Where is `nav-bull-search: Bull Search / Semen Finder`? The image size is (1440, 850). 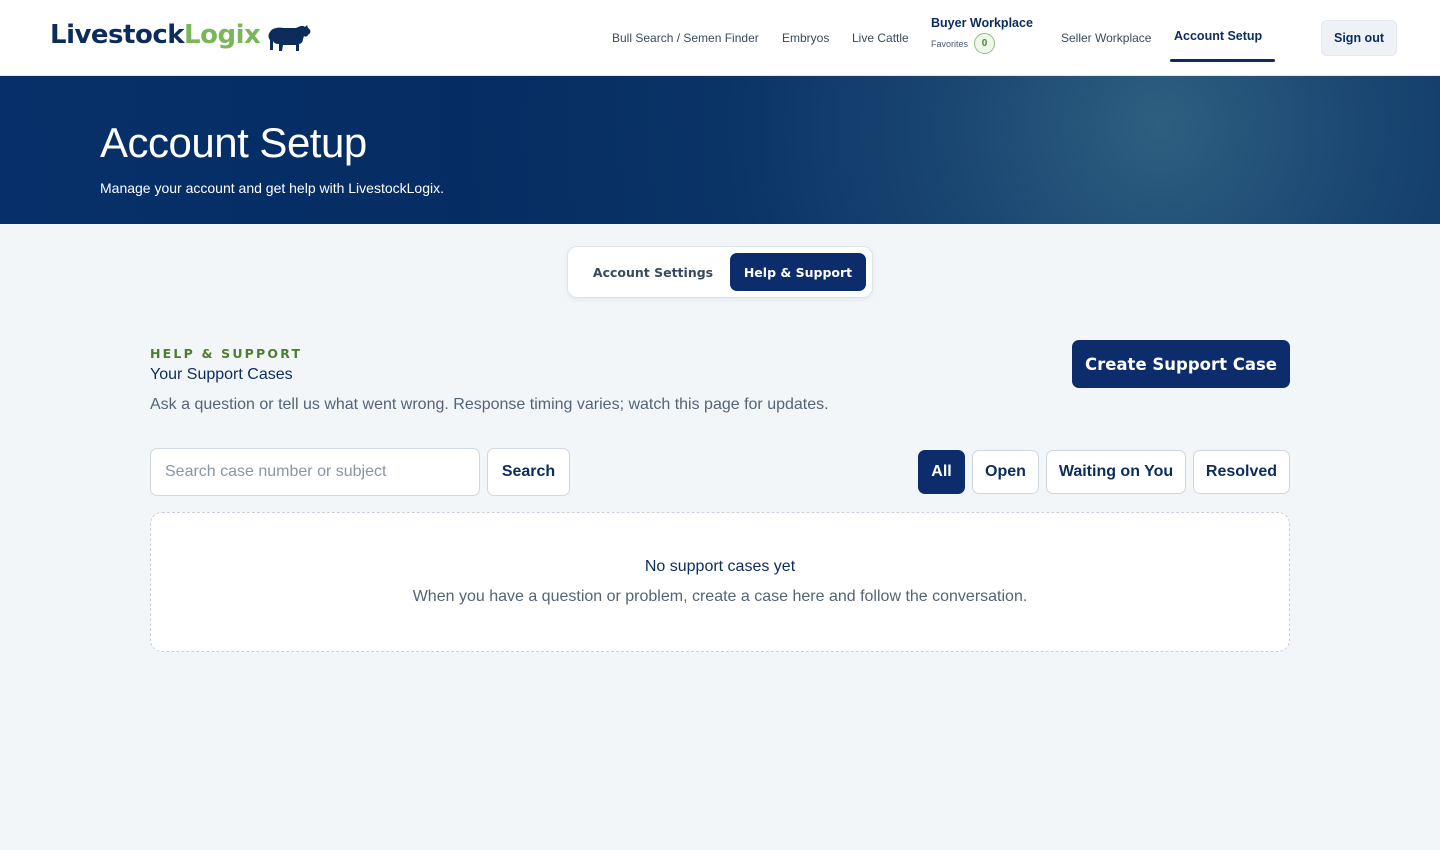
nav-bull-search: Bull Search / Semen Finder is located at coordinates (685, 38).